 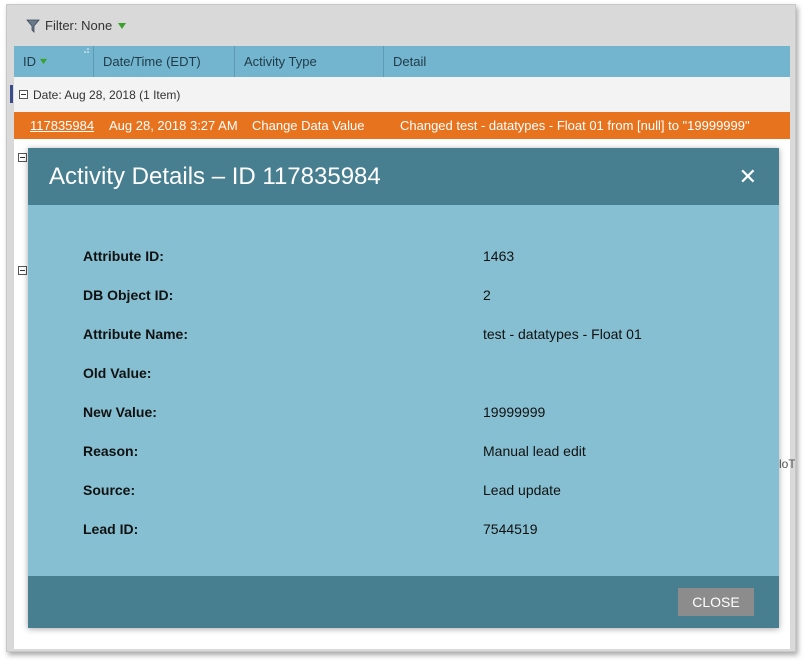 I want to click on row-id-link: 117835984, so click(x=60, y=125).